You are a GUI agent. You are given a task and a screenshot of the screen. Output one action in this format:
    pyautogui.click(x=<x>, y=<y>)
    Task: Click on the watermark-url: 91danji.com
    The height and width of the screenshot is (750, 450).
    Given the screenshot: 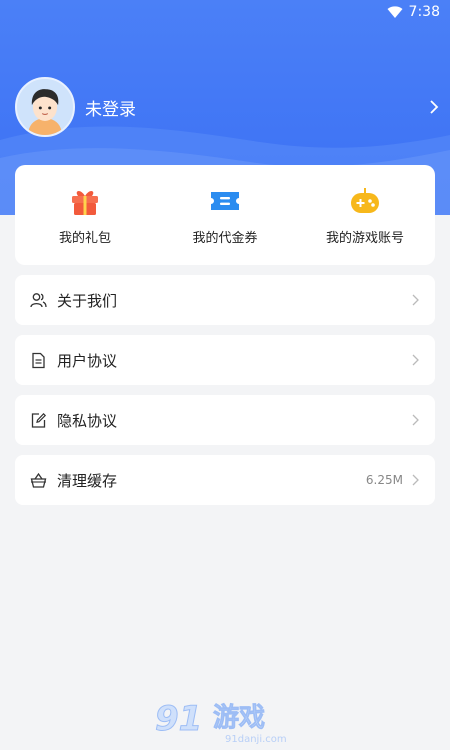 What is the action you would take?
    pyautogui.click(x=256, y=739)
    